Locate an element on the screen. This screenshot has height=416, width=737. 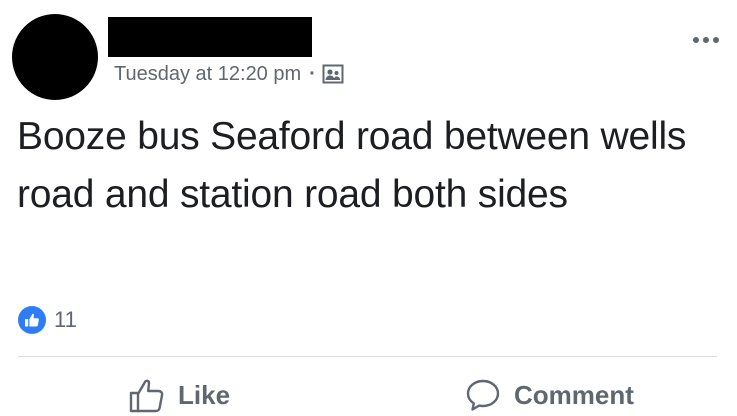
author-name-redacted is located at coordinates (210, 37).